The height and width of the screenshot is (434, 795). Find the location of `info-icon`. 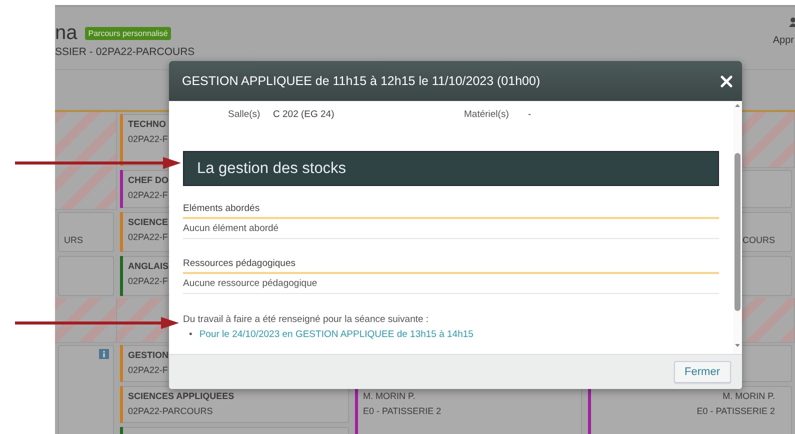

info-icon is located at coordinates (104, 354).